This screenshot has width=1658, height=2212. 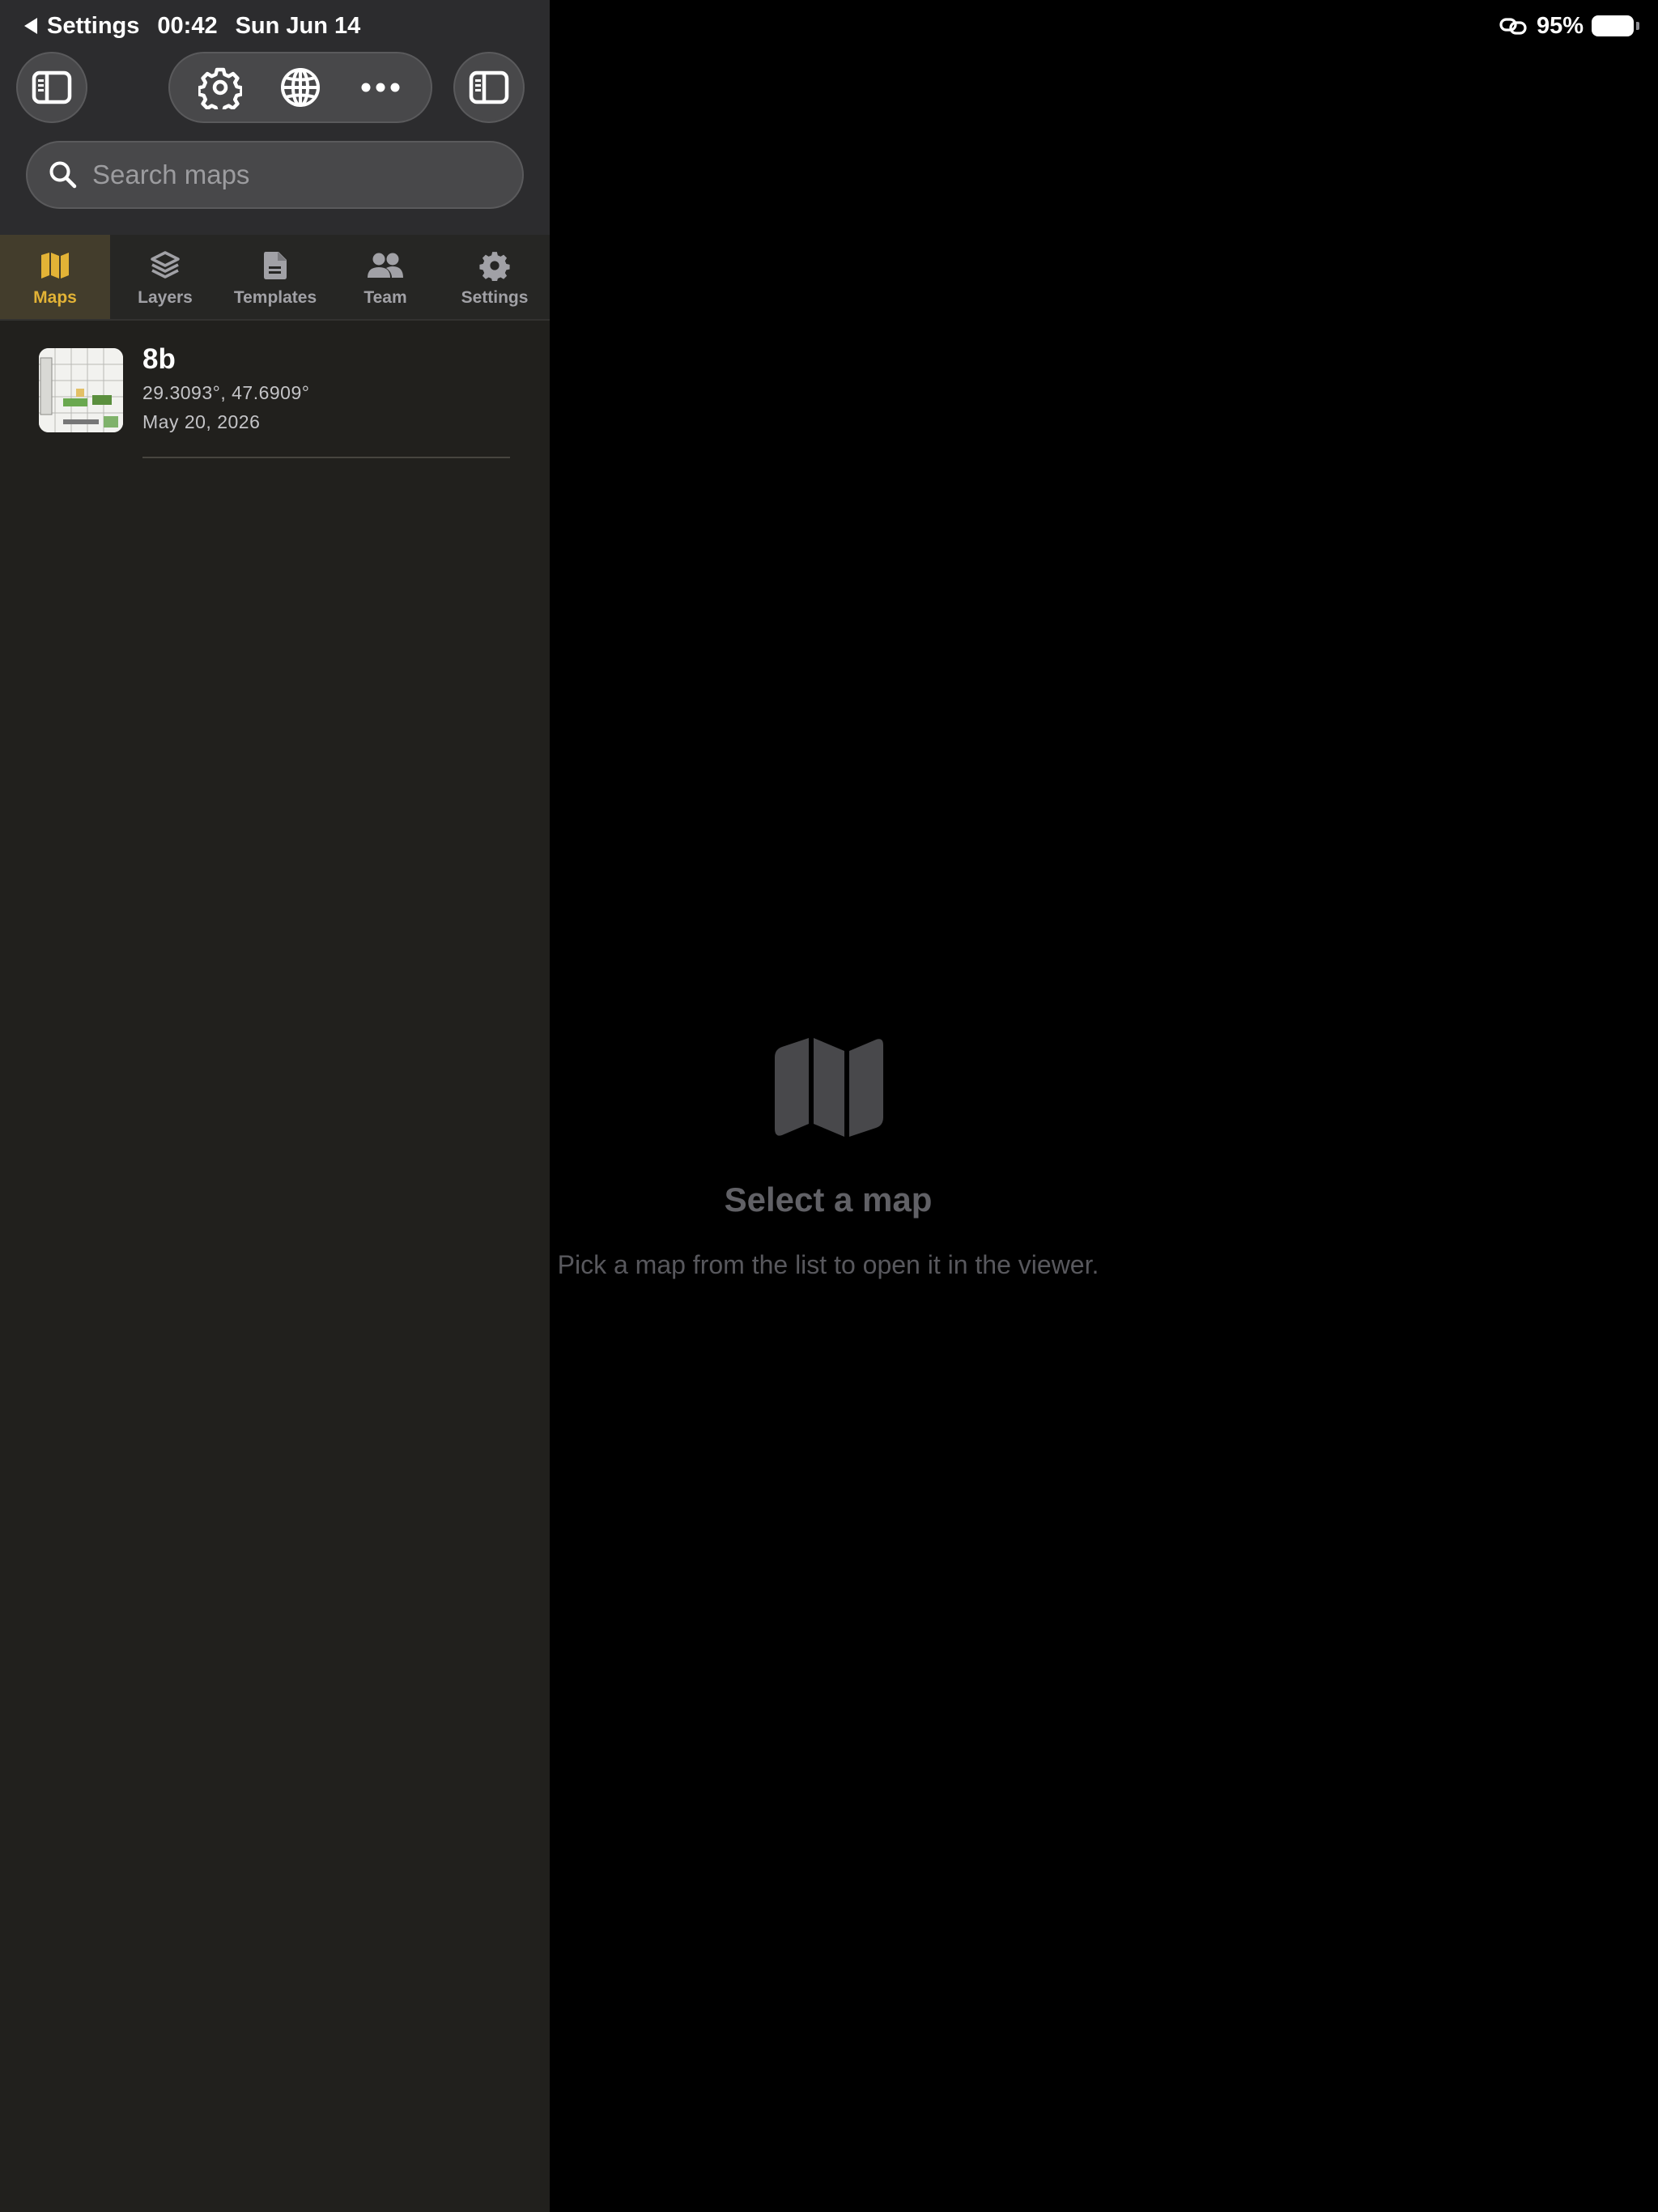 I want to click on map-thumbnail, so click(x=81, y=390).